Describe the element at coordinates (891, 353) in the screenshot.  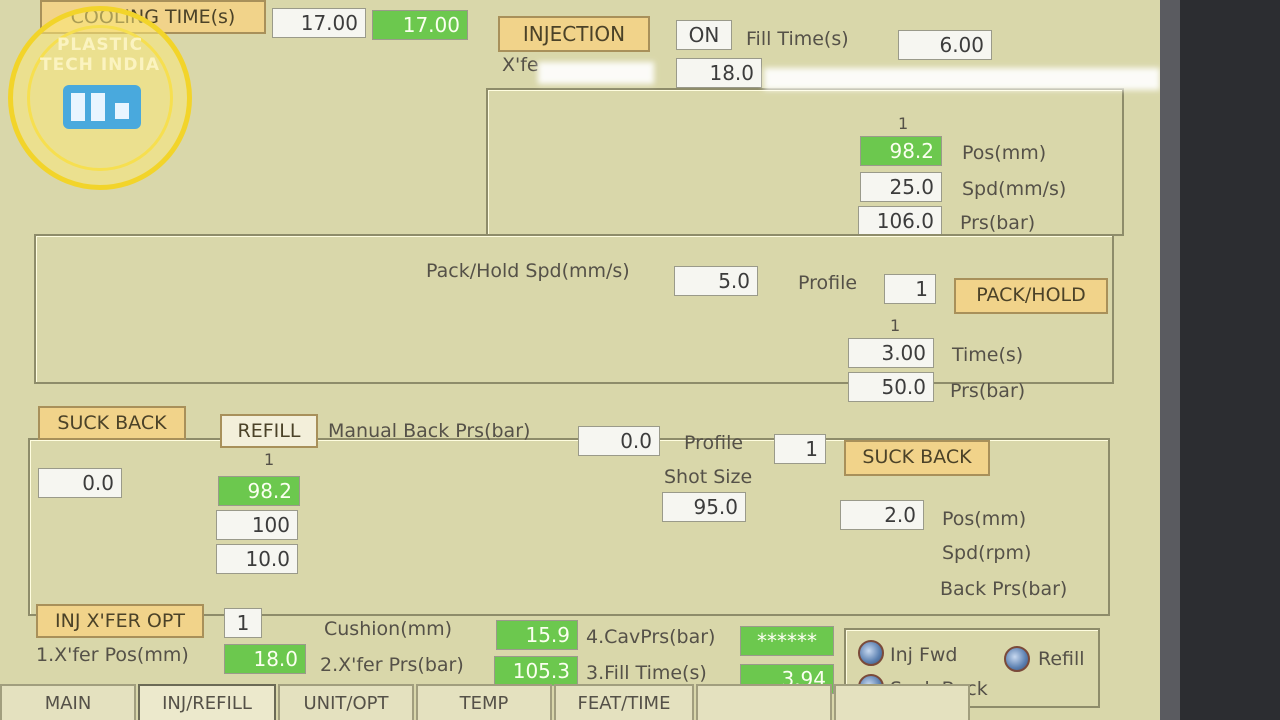
I see `pack-hold-time-input: 3.00` at that location.